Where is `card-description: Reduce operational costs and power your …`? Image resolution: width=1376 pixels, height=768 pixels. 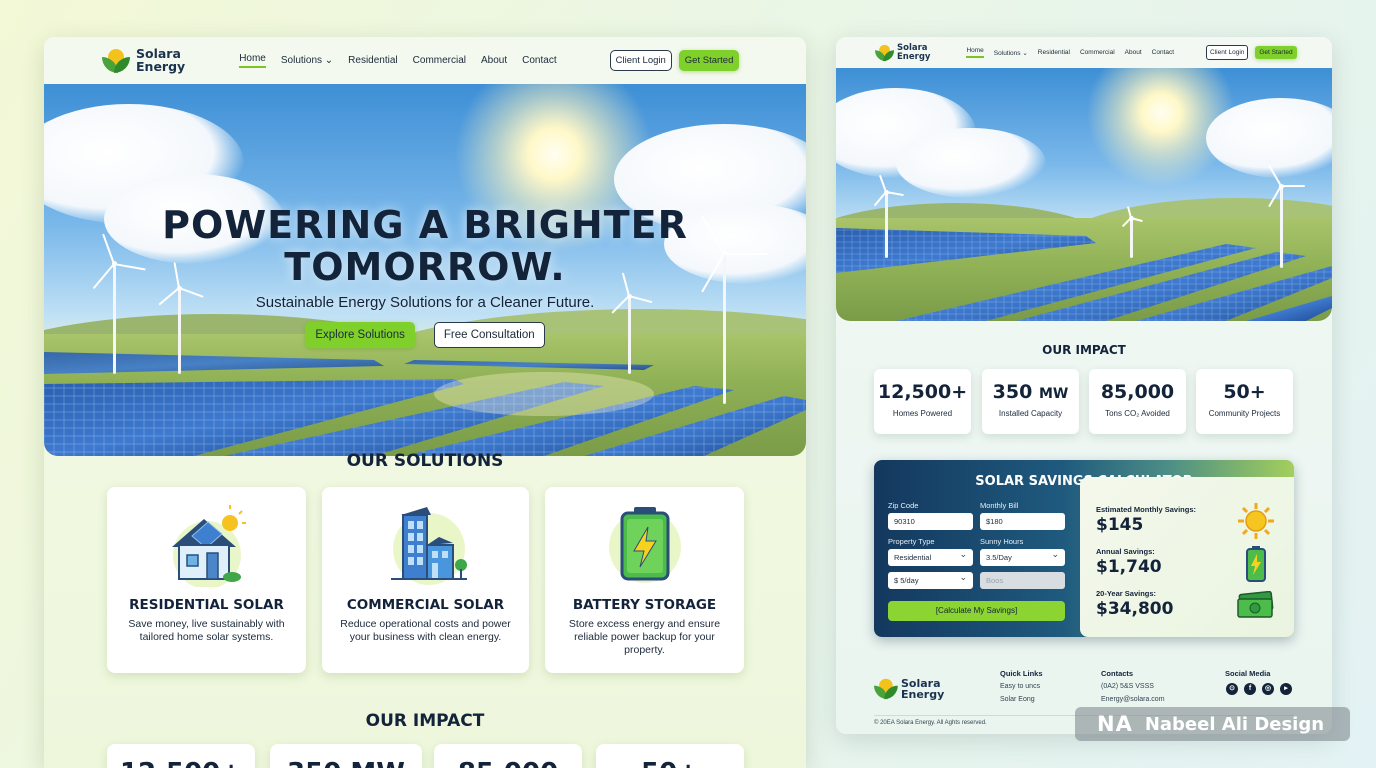 card-description: Reduce operational costs and power your … is located at coordinates (425, 630).